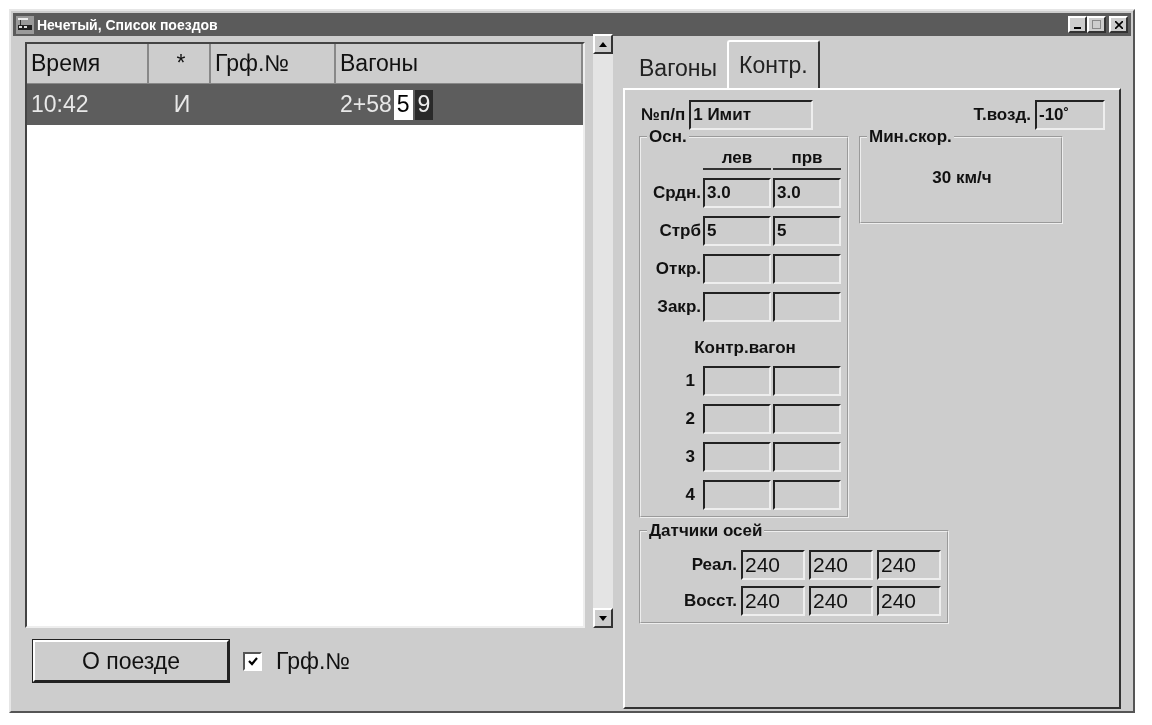  What do you see at coordinates (710, 601) in the screenshot?
I see `row-label: Восст.` at bounding box center [710, 601].